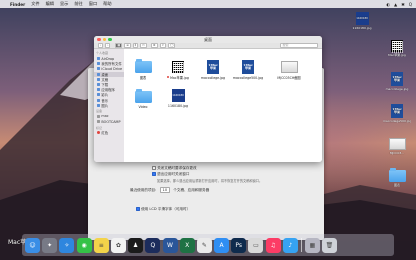 The image size is (416, 260). What do you see at coordinates (163, 209) in the screenshot?
I see `pref-lcd-smoothing: 使用 LCD 平滑字体（可用时）` at bounding box center [163, 209].